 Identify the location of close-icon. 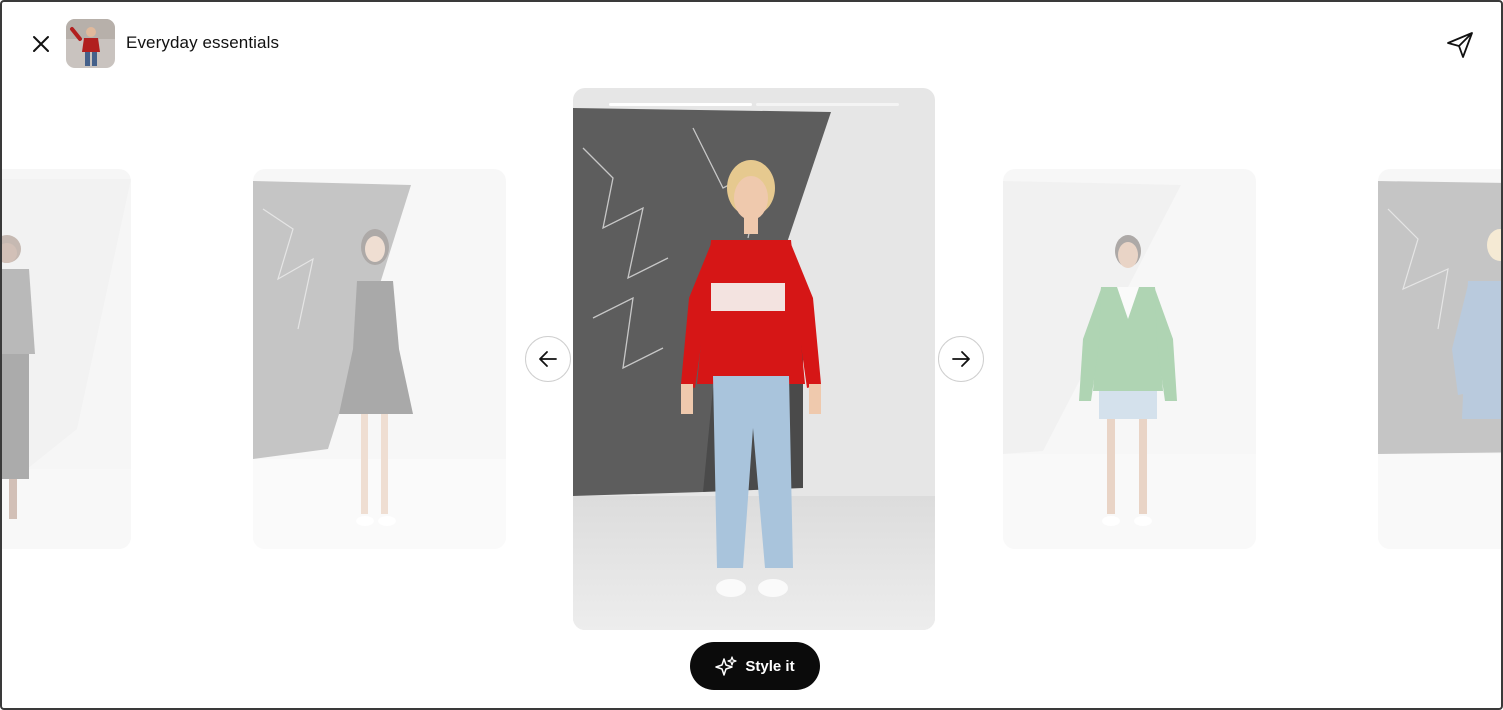
(41, 44).